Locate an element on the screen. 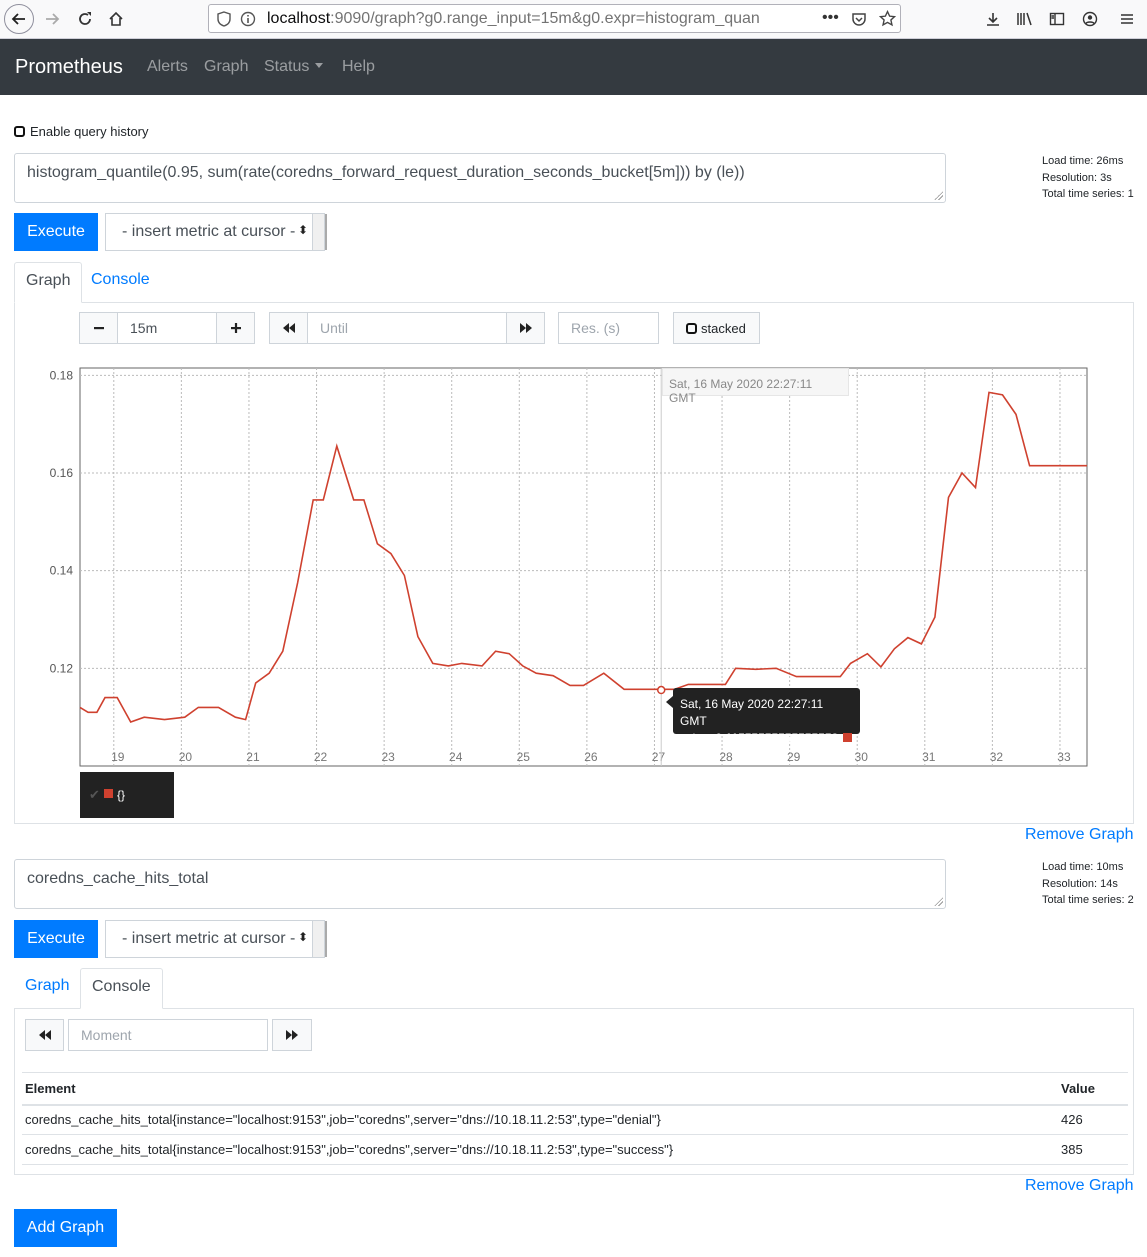  resolution: Resolution: 14s is located at coordinates (1080, 883).